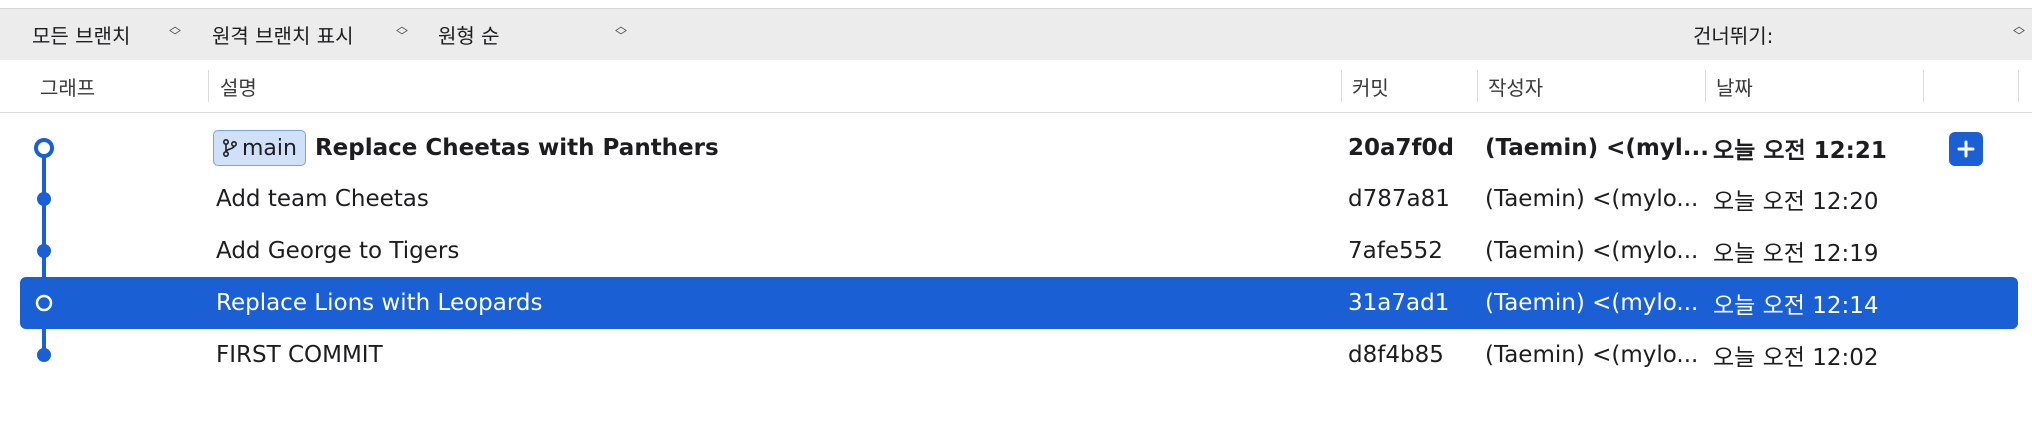  Describe the element at coordinates (1796, 306) in the screenshot. I see `commit-date: 오늘 오전 12:14` at that location.